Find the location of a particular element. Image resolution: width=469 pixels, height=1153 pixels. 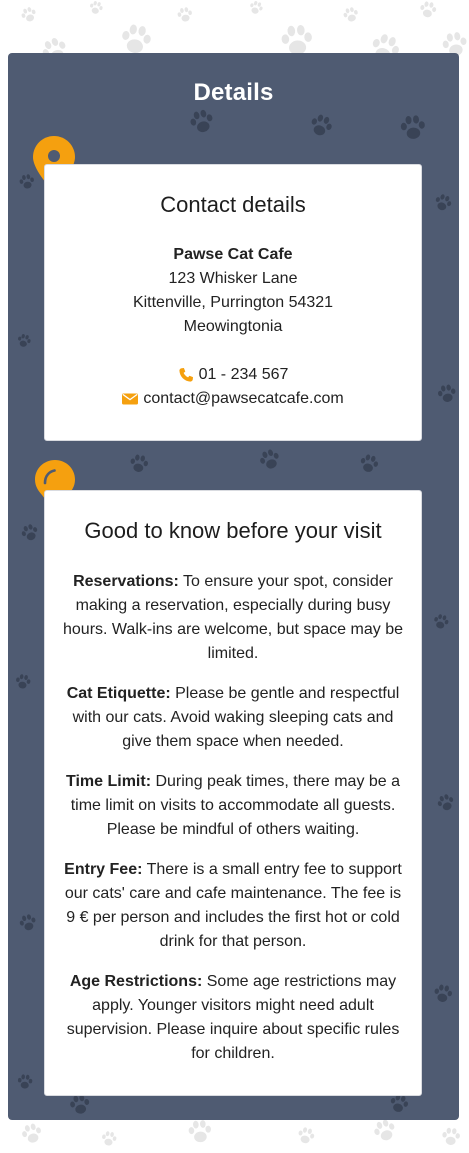

email-line: contact@pawsecatcafe.com is located at coordinates (233, 399).